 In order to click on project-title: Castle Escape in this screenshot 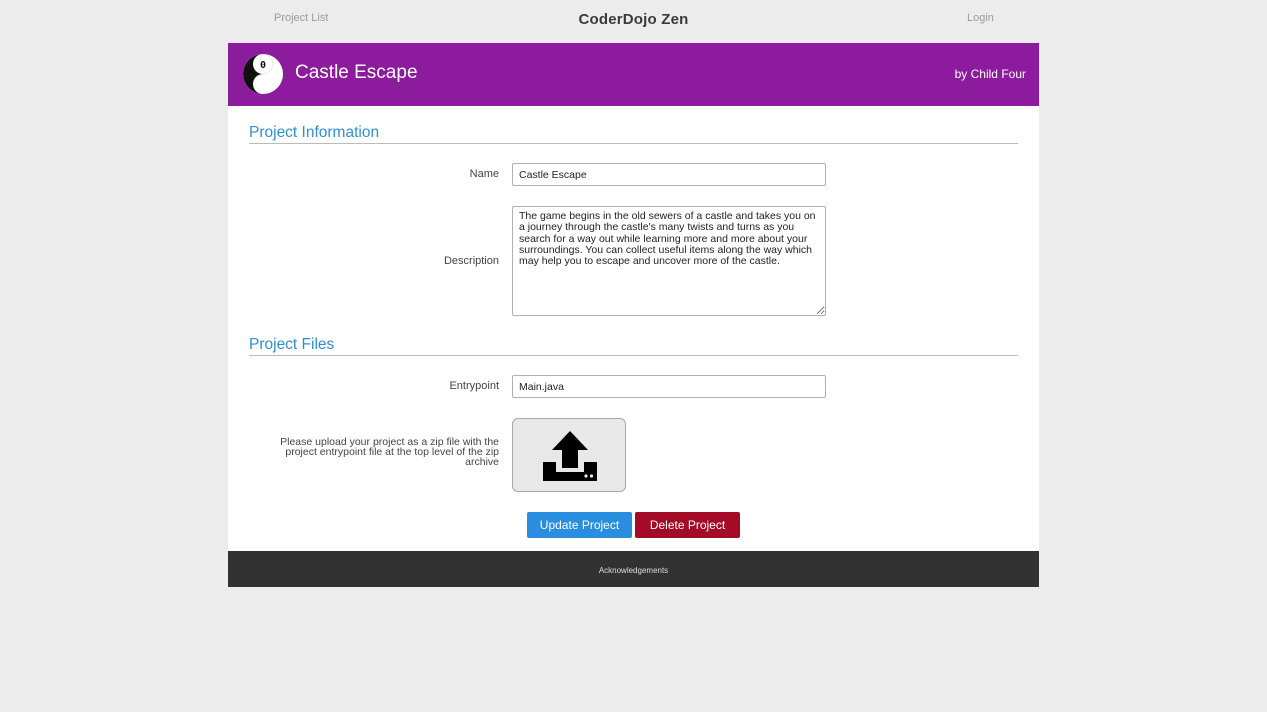, I will do `click(356, 72)`.